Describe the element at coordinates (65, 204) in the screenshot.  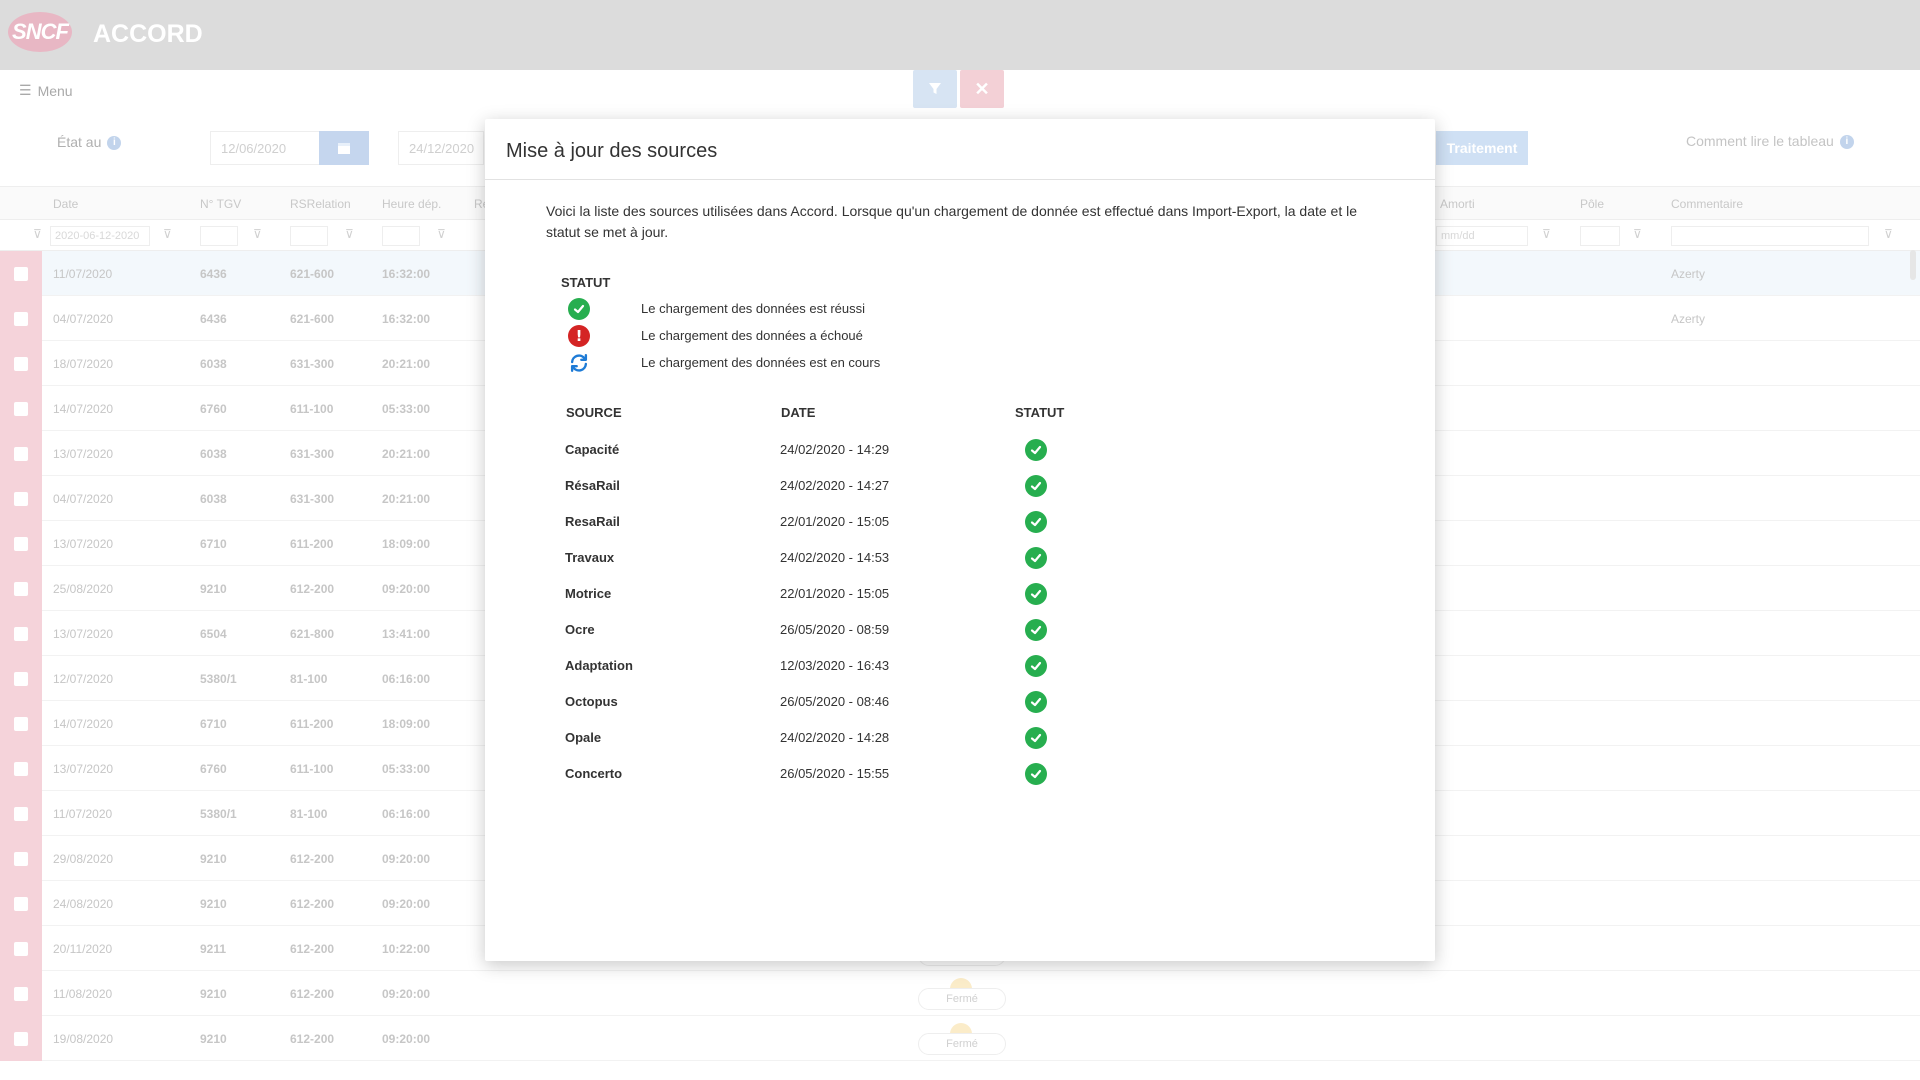
I see `column-header-date: Date` at that location.